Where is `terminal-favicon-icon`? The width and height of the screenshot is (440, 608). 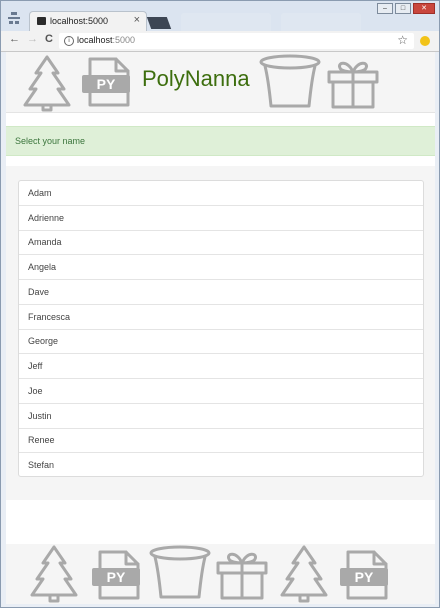 terminal-favicon-icon is located at coordinates (41, 21).